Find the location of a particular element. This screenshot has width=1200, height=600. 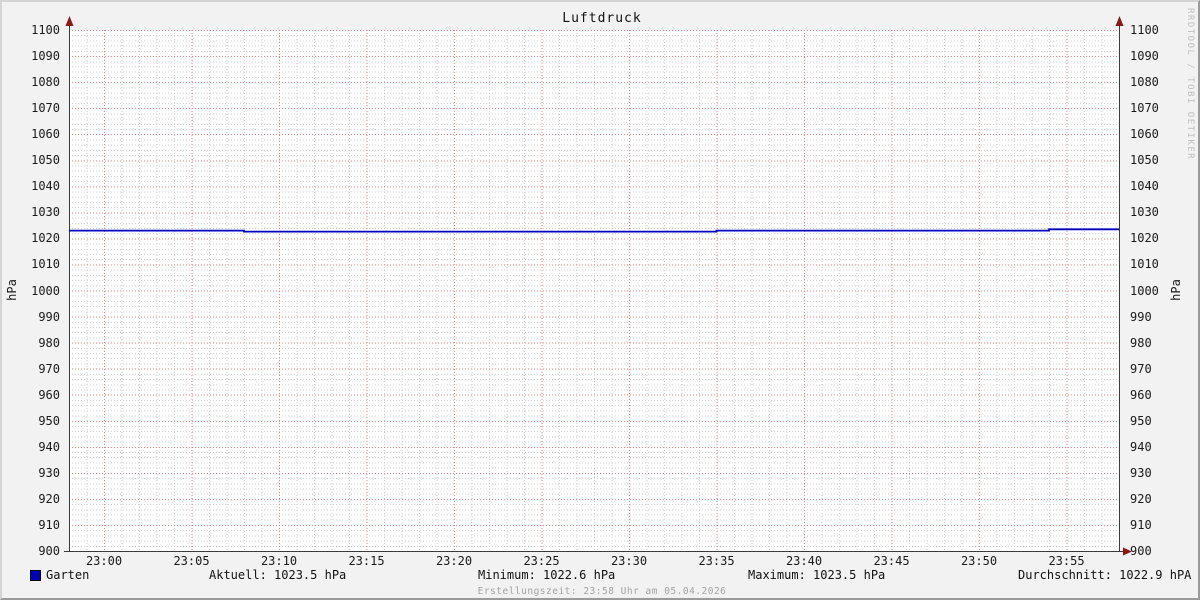

y-tick-label-right: 900 is located at coordinates (1141, 551).